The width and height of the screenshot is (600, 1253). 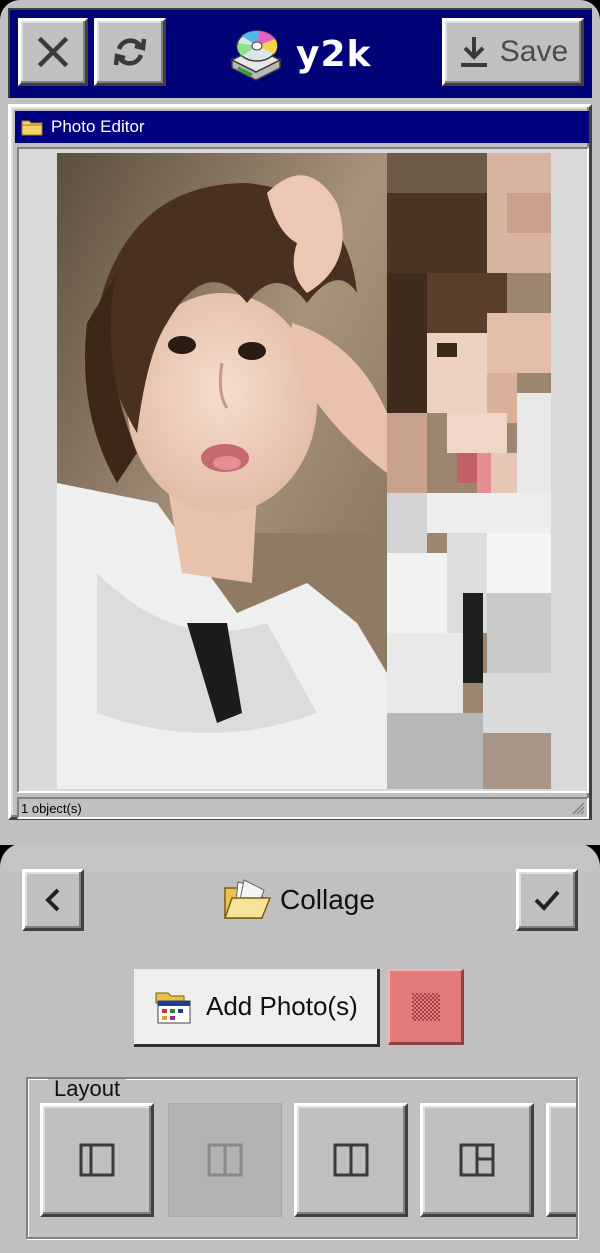 I want to click on add-photos-button: Add Photo(s), so click(x=257, y=1008).